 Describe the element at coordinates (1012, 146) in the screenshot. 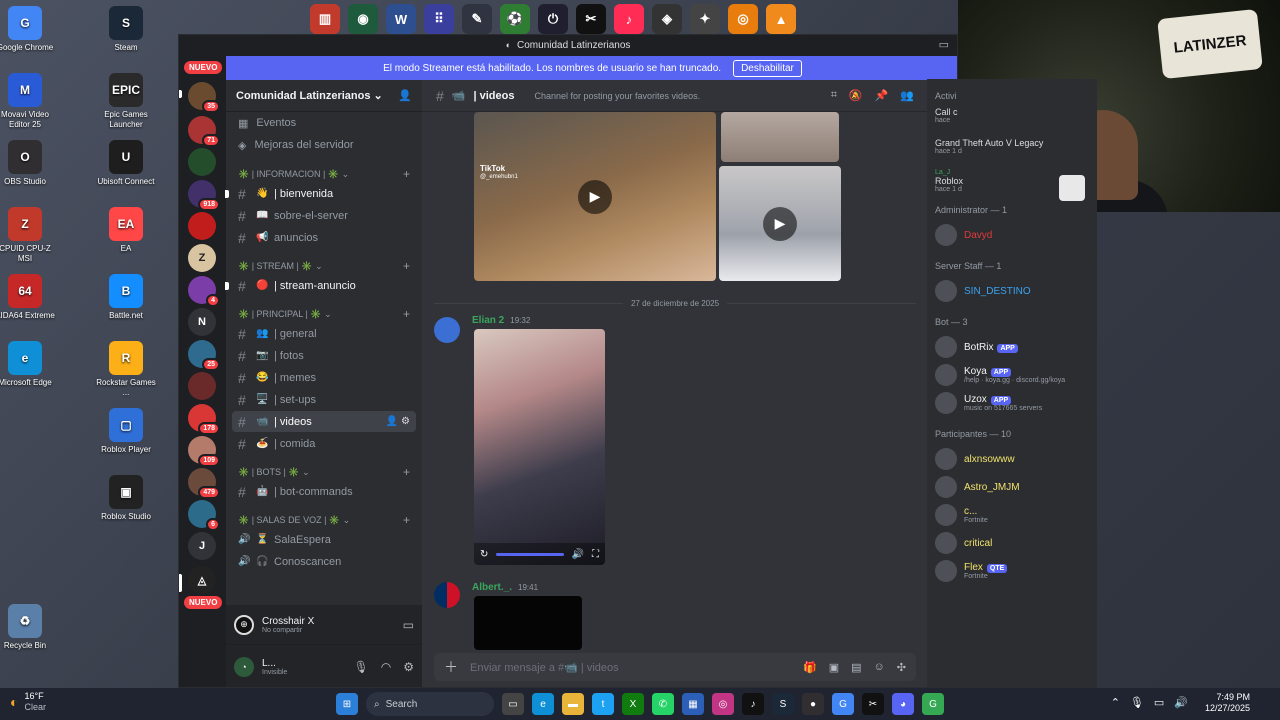

I see `activity-card: Grand Theft Auto V Legacy hace 1 d` at that location.